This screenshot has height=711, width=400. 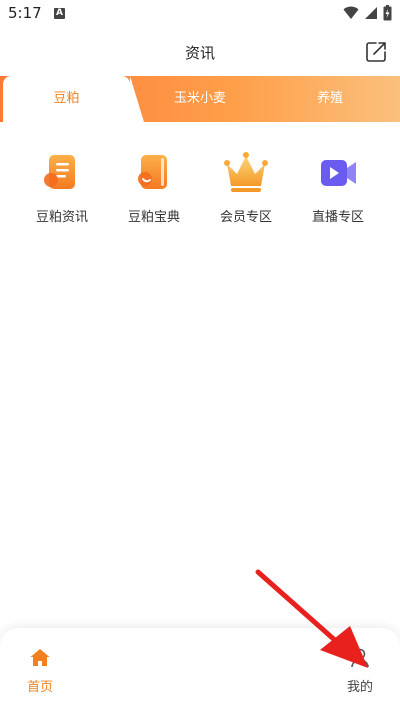 I want to click on share-icon, so click(x=376, y=52).